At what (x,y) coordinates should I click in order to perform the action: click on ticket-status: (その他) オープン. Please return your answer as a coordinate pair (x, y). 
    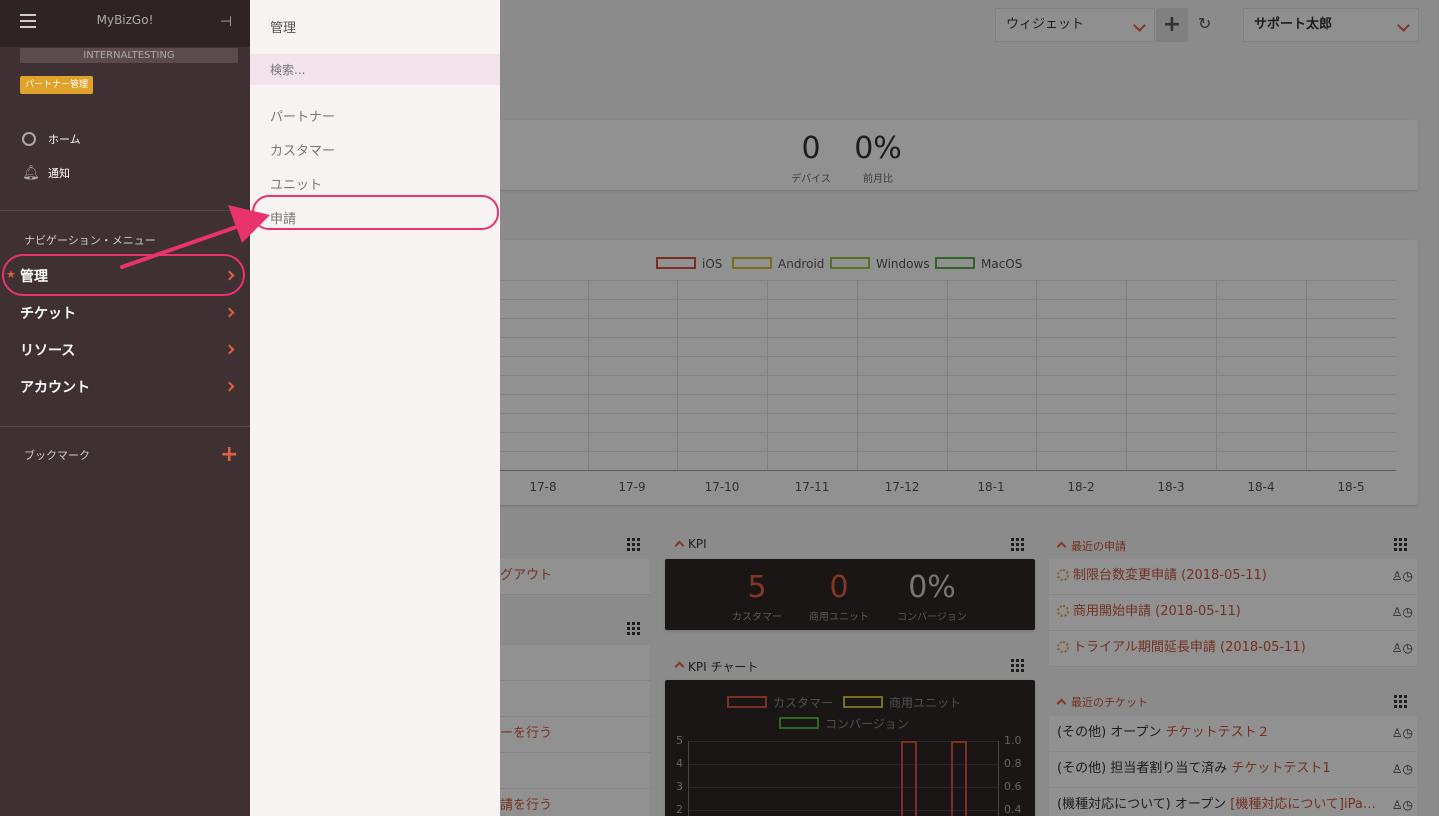
    Looking at the image, I should click on (1111, 732).